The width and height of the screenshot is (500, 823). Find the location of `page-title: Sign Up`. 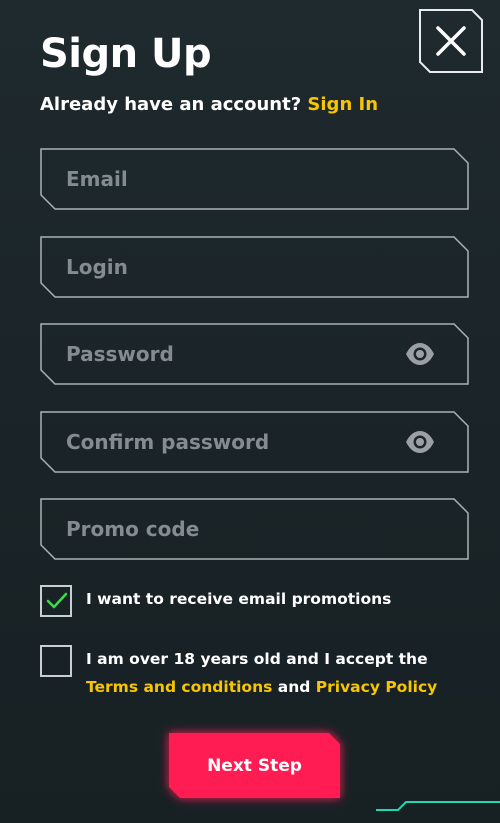

page-title: Sign Up is located at coordinates (126, 54).